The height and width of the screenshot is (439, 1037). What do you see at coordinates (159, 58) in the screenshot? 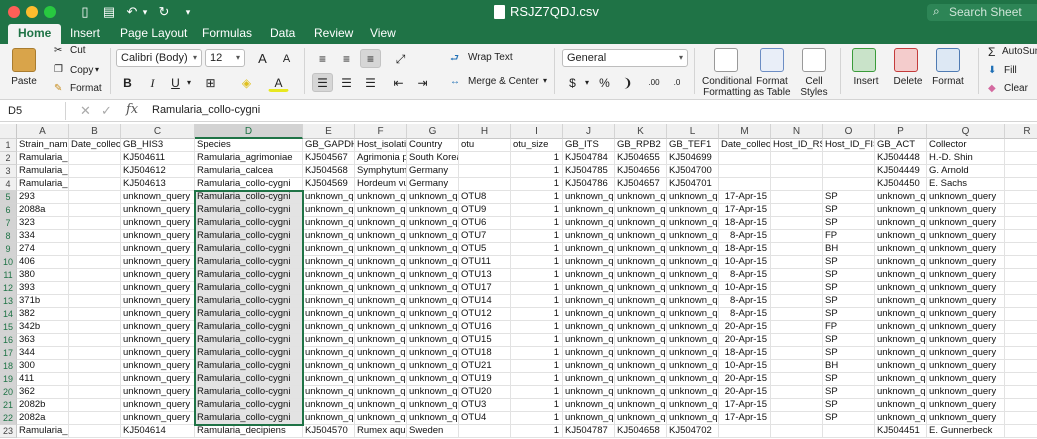
I see `font-name-select: Calibri (Body) ▾` at bounding box center [159, 58].